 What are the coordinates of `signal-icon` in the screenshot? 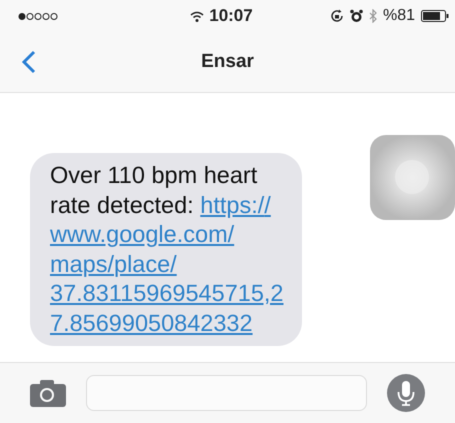 It's located at (38, 16).